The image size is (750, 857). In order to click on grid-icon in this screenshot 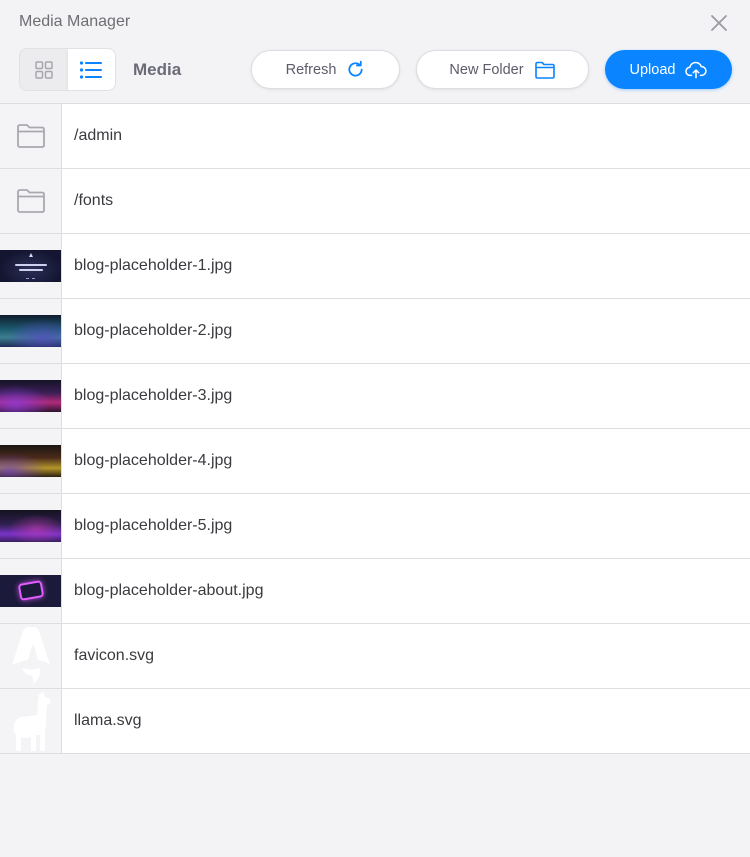, I will do `click(44, 69)`.